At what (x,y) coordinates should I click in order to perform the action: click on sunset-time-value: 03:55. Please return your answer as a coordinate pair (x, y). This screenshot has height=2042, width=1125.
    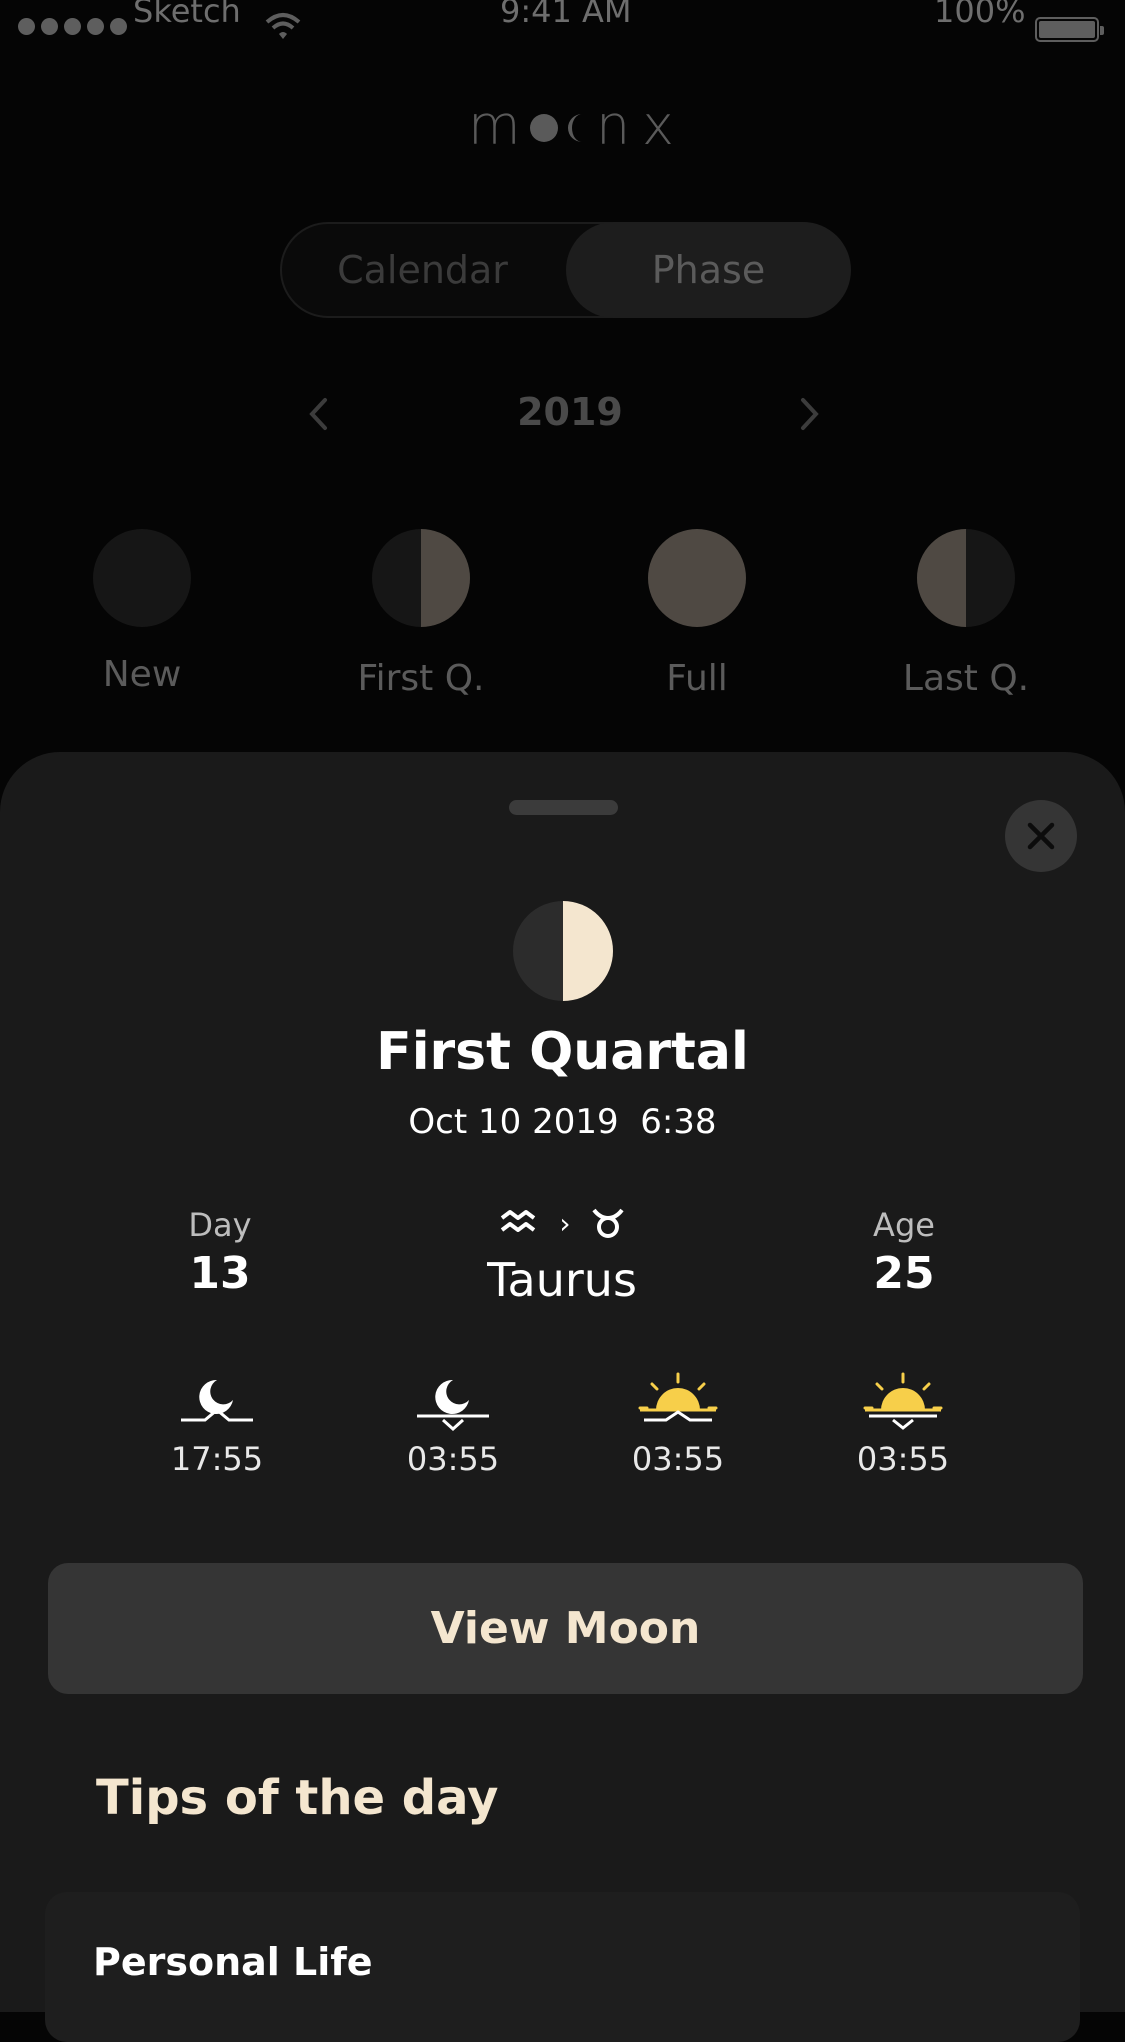
    Looking at the image, I should click on (903, 1459).